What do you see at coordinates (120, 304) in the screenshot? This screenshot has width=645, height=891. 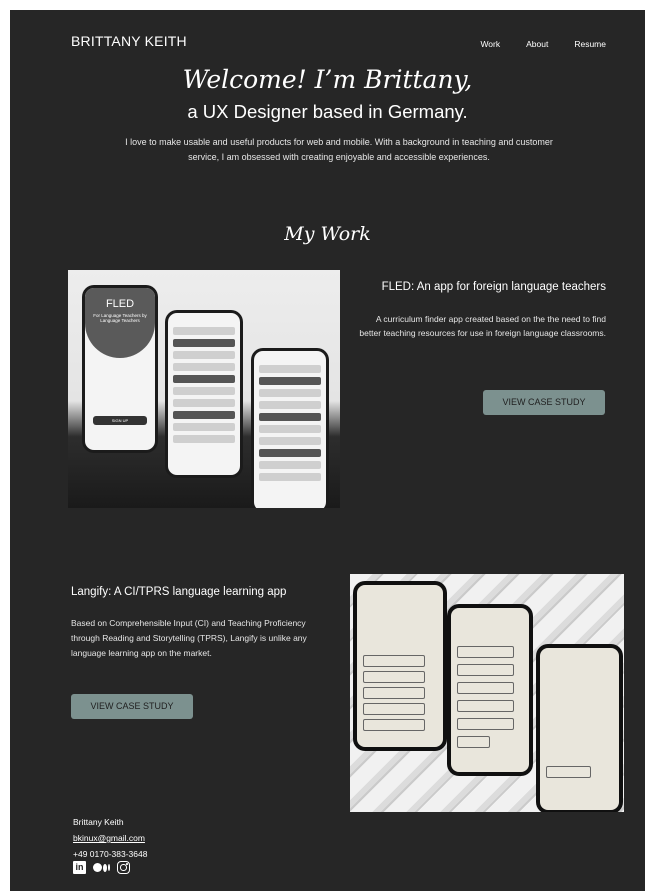 I see `fled-logo: FLED` at bounding box center [120, 304].